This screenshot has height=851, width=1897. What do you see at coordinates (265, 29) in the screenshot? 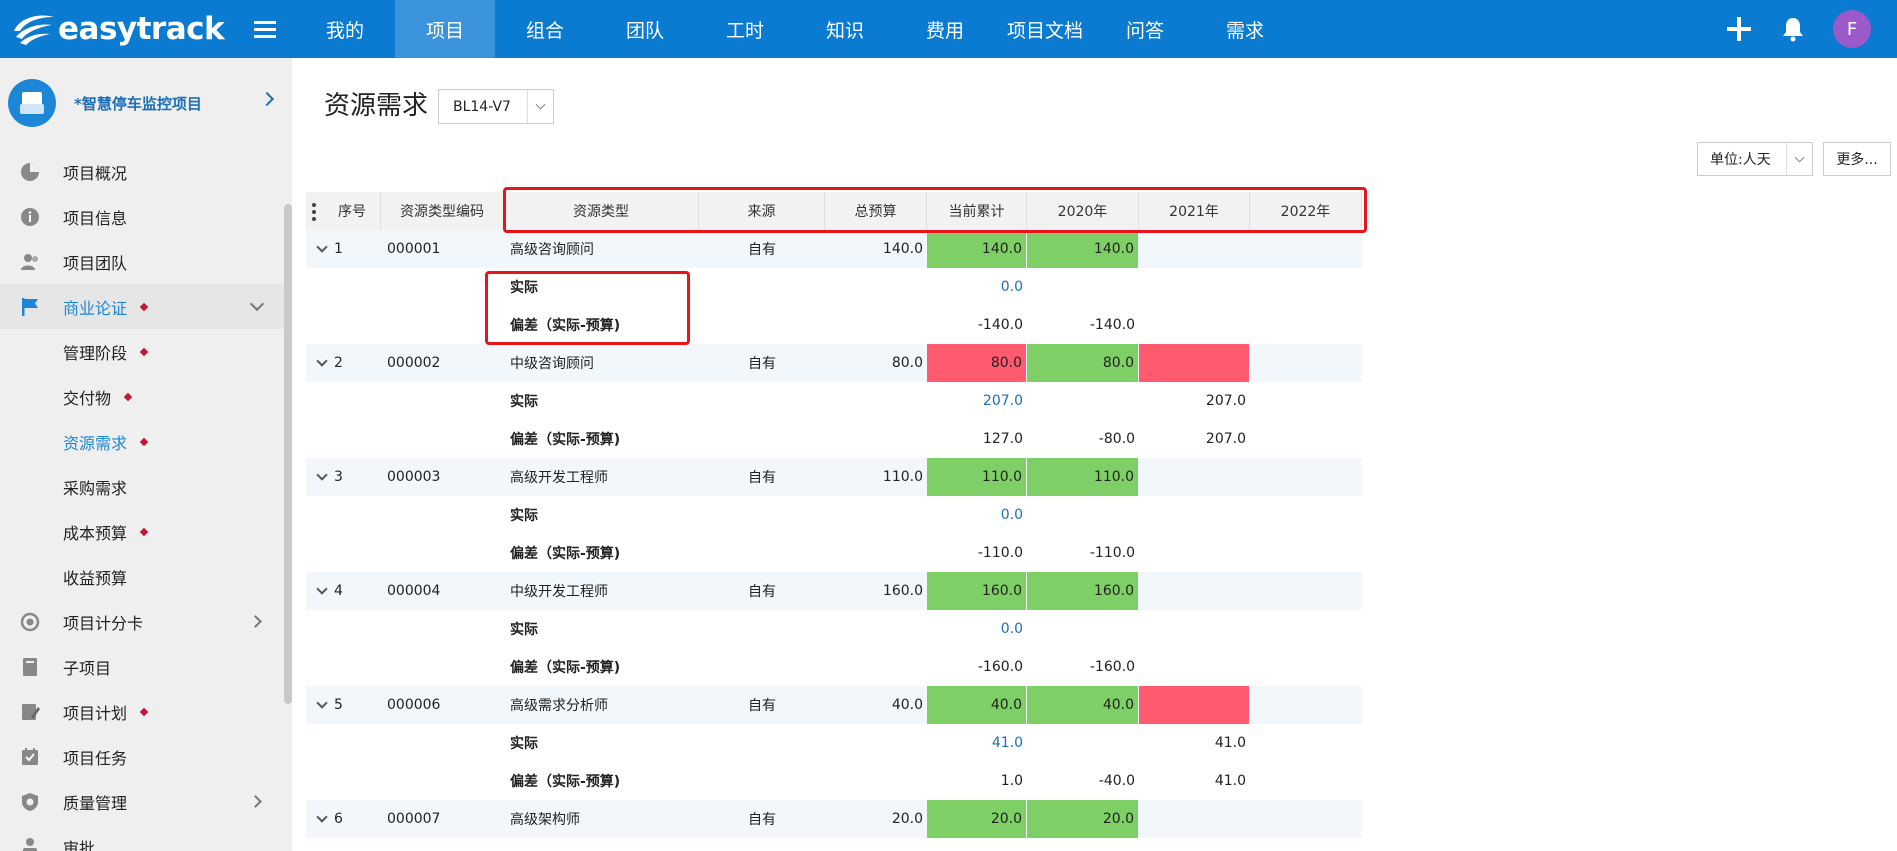
I see `menu-toggle-icon` at bounding box center [265, 29].